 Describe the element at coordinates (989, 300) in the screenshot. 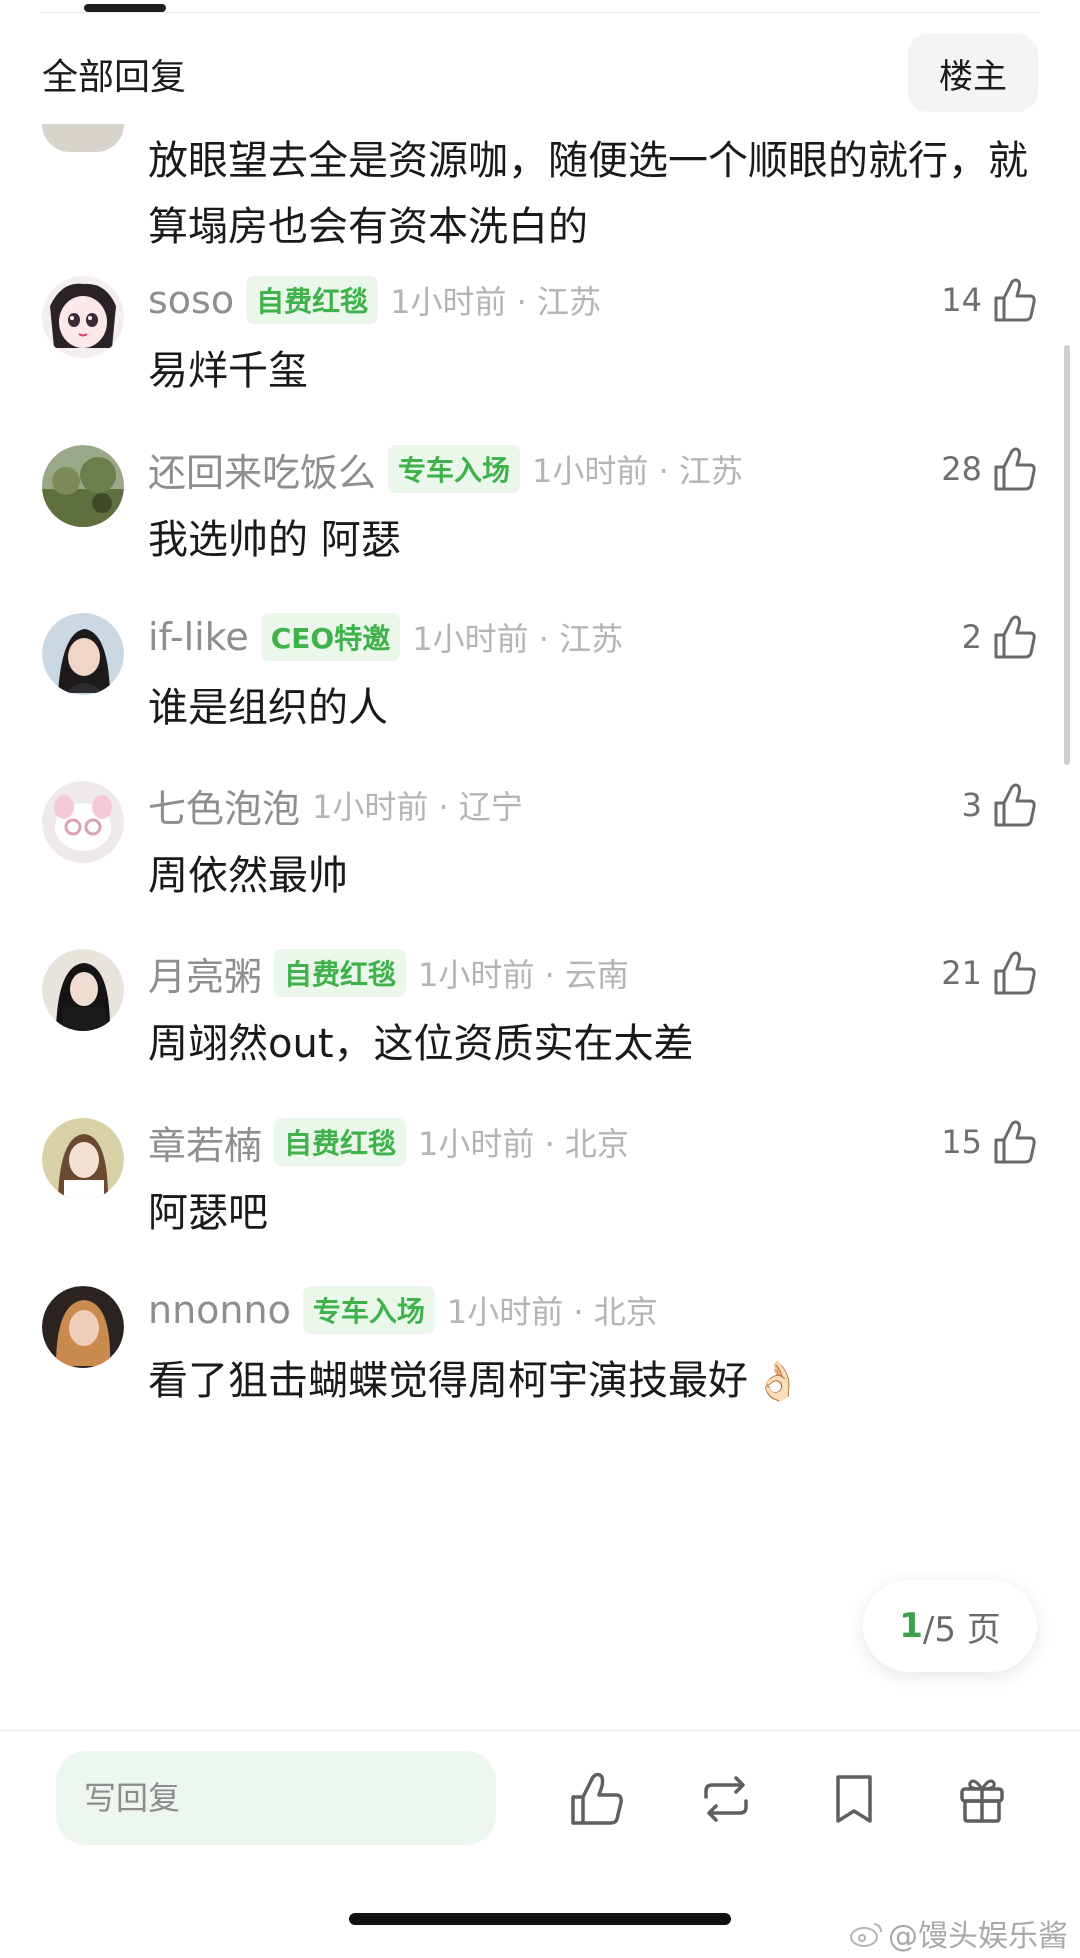

I see `like-button: 14` at that location.